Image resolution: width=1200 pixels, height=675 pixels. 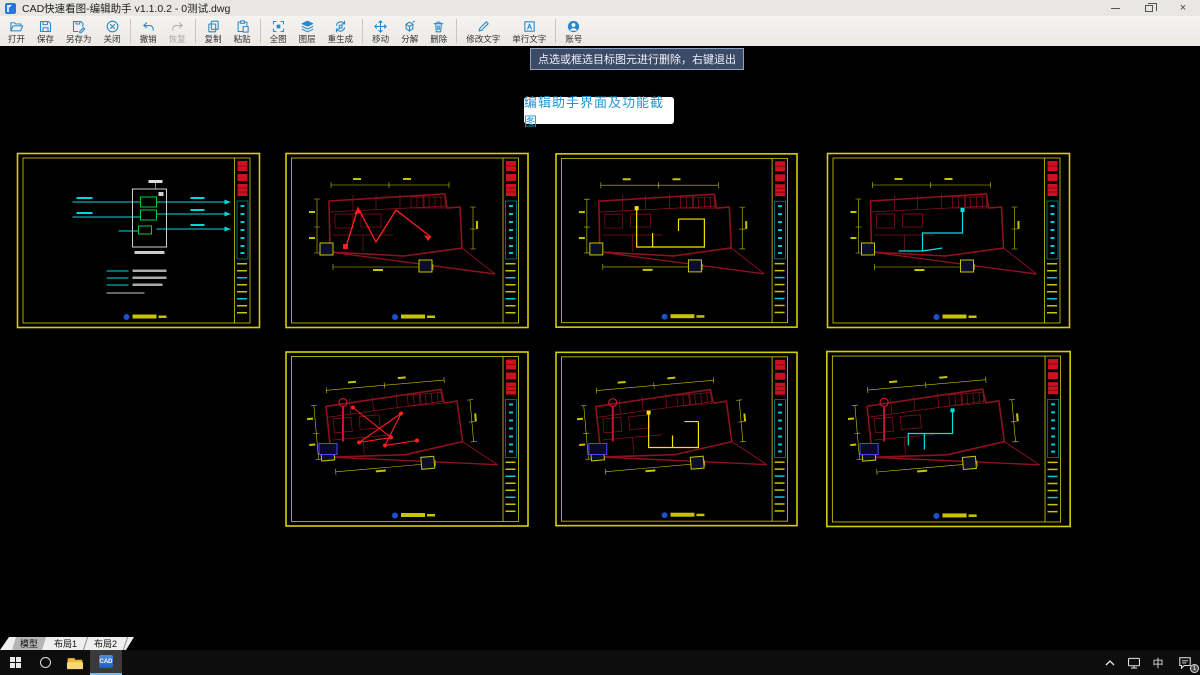 I want to click on chevron-up-icon, so click(x=1110, y=662).